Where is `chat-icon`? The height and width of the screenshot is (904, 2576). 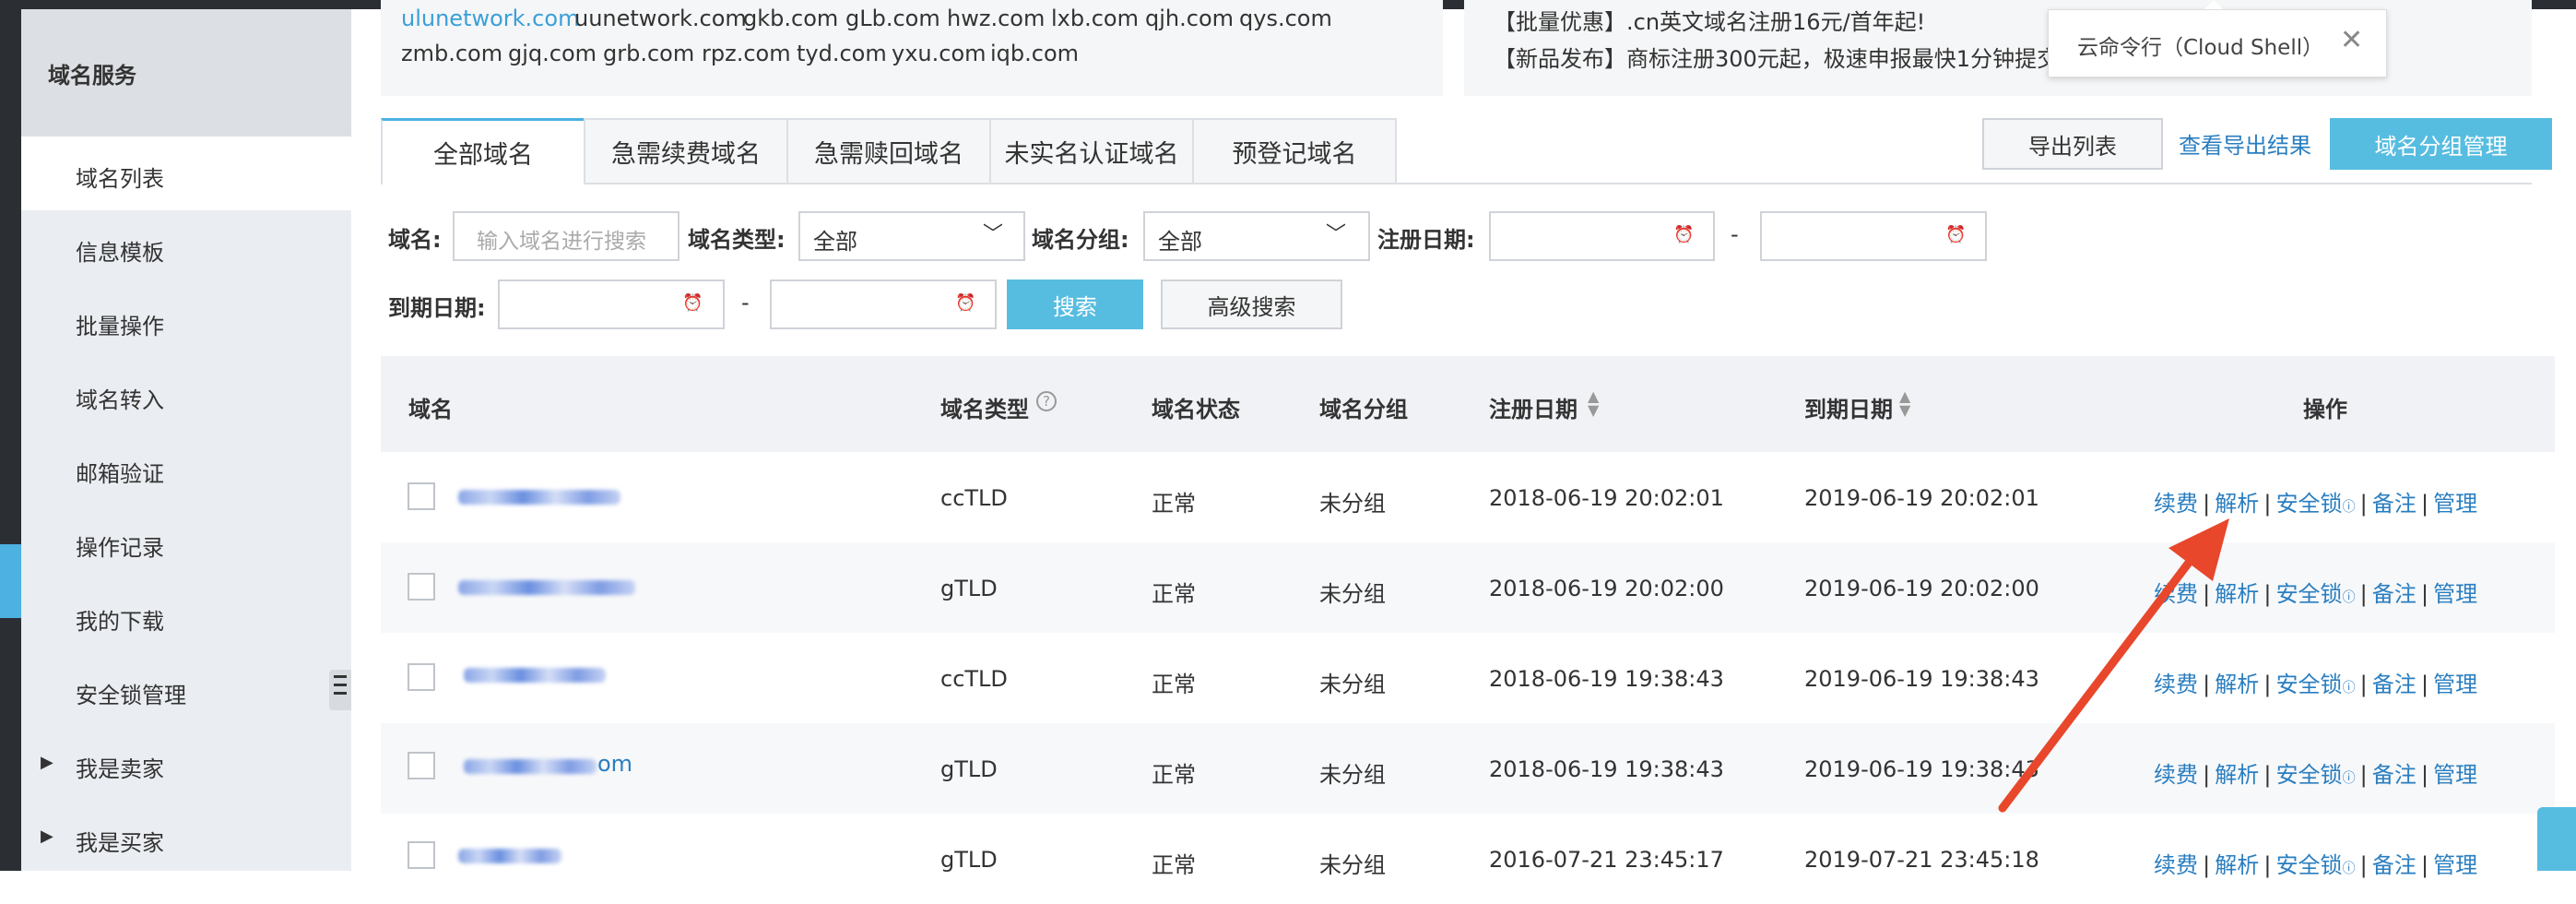
chat-icon is located at coordinates (2556, 839).